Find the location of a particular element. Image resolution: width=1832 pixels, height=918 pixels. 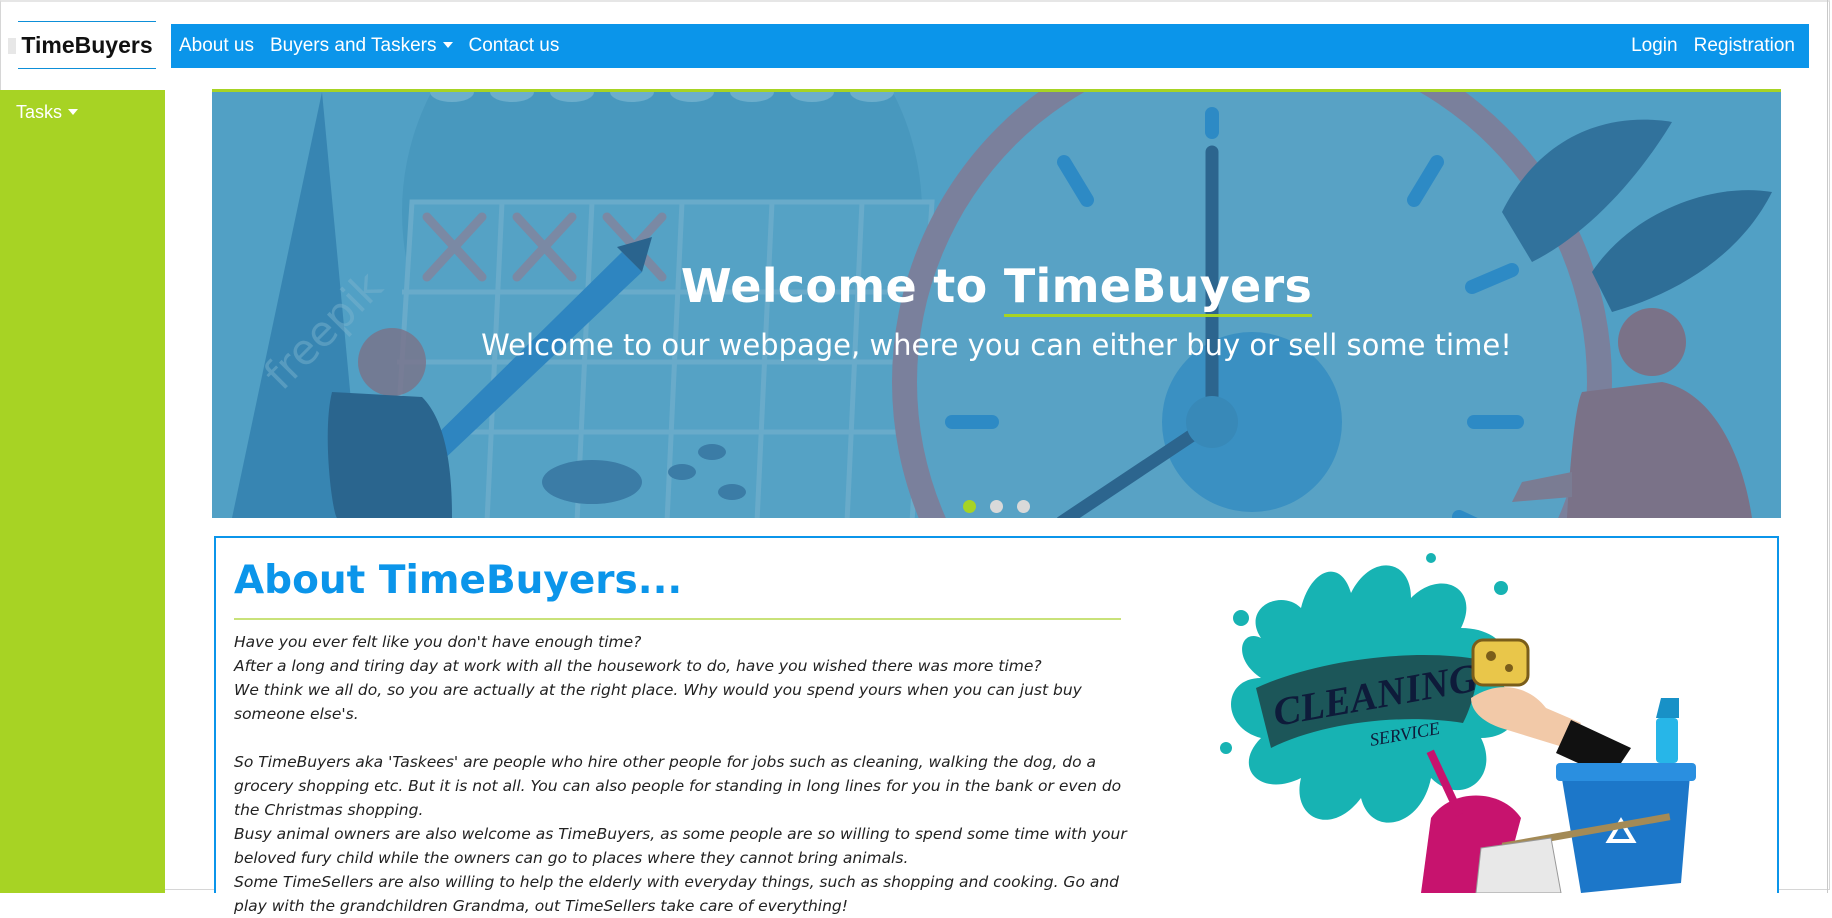

carousel-indicators is located at coordinates (996, 506).